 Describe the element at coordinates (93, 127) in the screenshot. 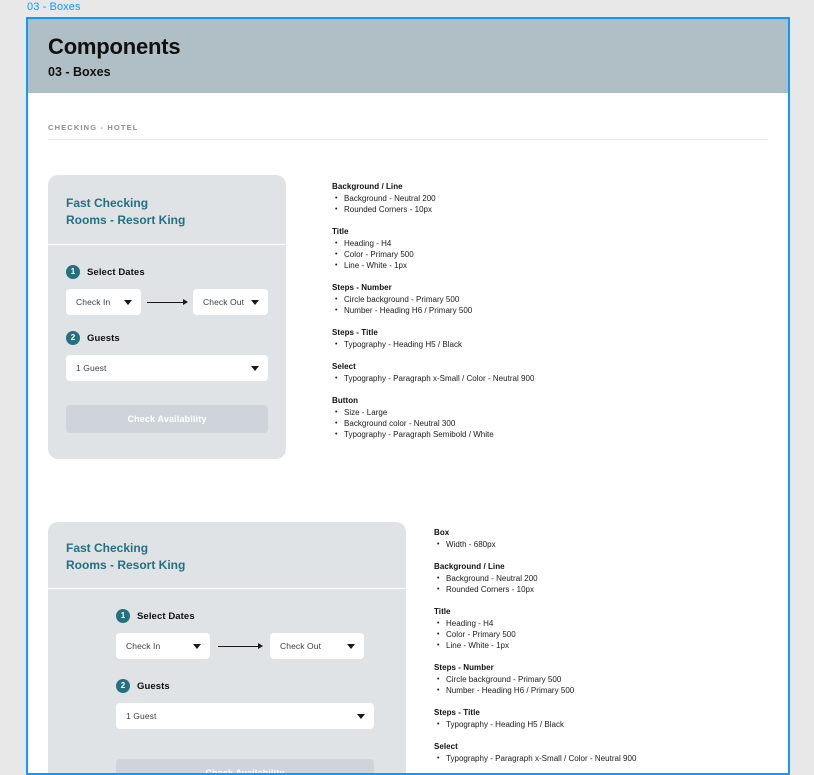

I see `section-label: CHECKING - HOTEL` at that location.